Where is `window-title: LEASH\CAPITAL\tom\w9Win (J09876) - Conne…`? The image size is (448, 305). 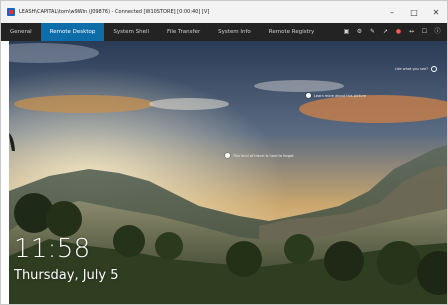
window-title: LEASH\CAPITAL\tom\w9Win (J09876) - Conne… is located at coordinates (114, 12).